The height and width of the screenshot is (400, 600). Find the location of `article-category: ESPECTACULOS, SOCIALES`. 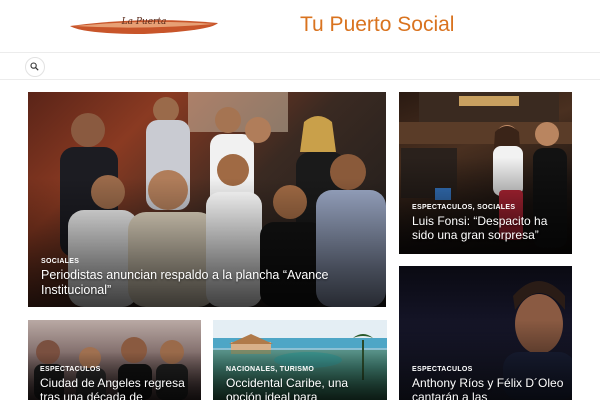

article-category: ESPECTACULOS, SOCIALES is located at coordinates (463, 207).